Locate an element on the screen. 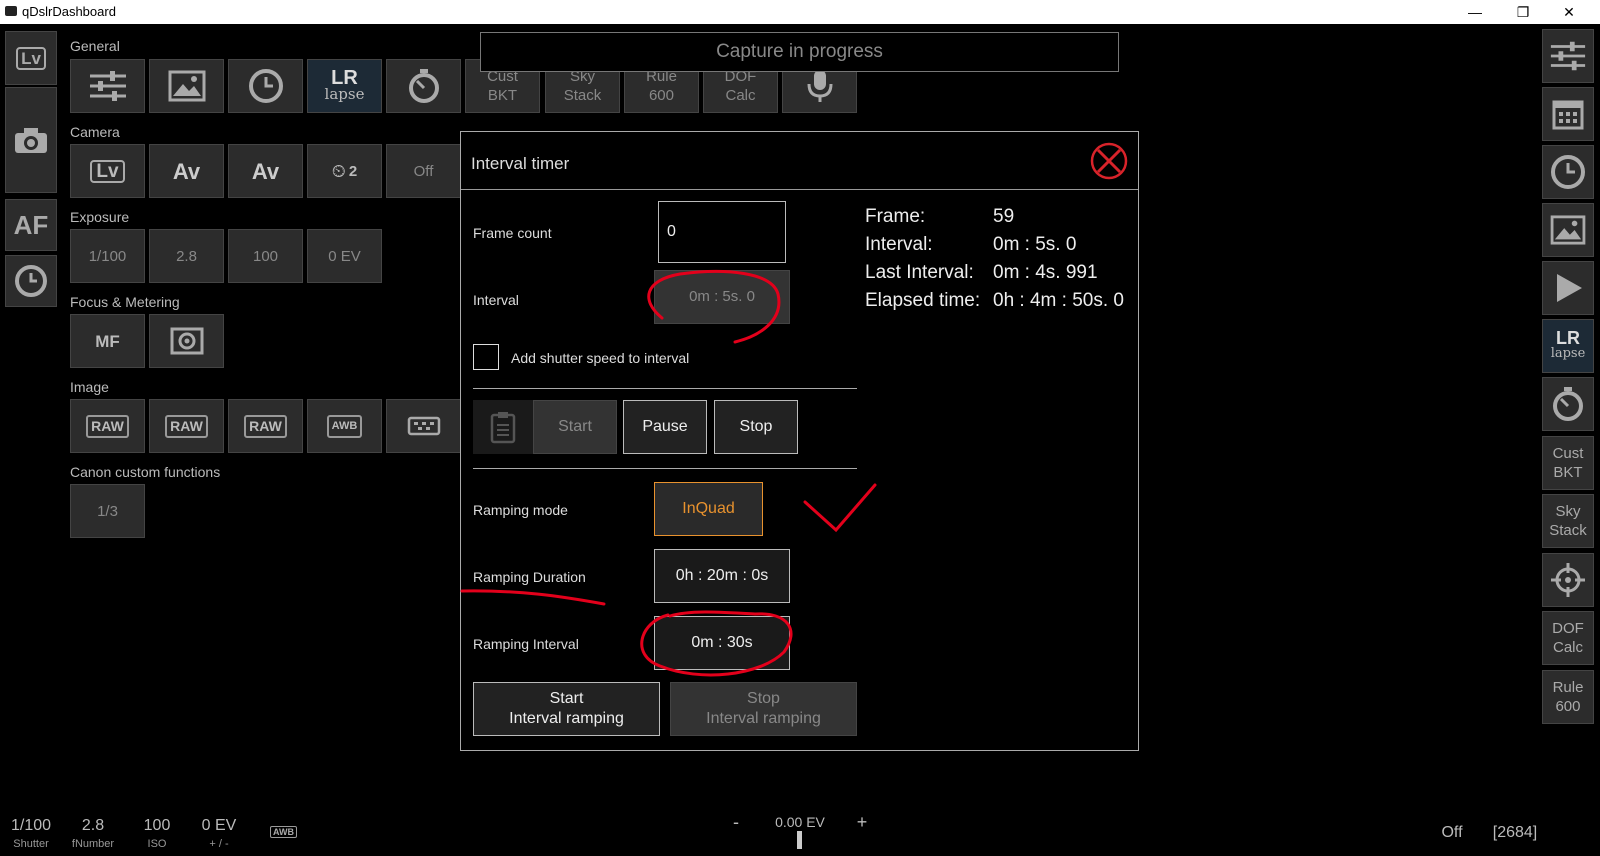 This screenshot has width=1600, height=856. image-icon is located at coordinates (186, 86).